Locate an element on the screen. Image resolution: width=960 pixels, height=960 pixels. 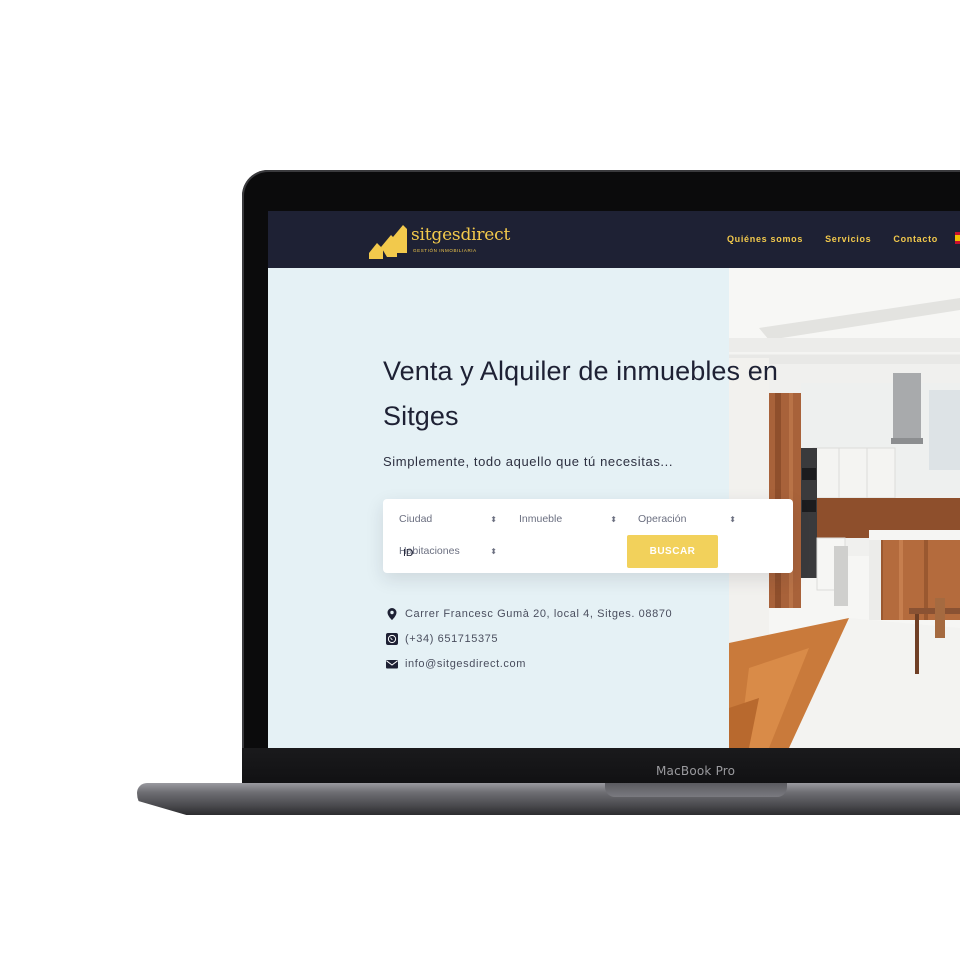
nav-contacto: Contacto is located at coordinates (915, 239).